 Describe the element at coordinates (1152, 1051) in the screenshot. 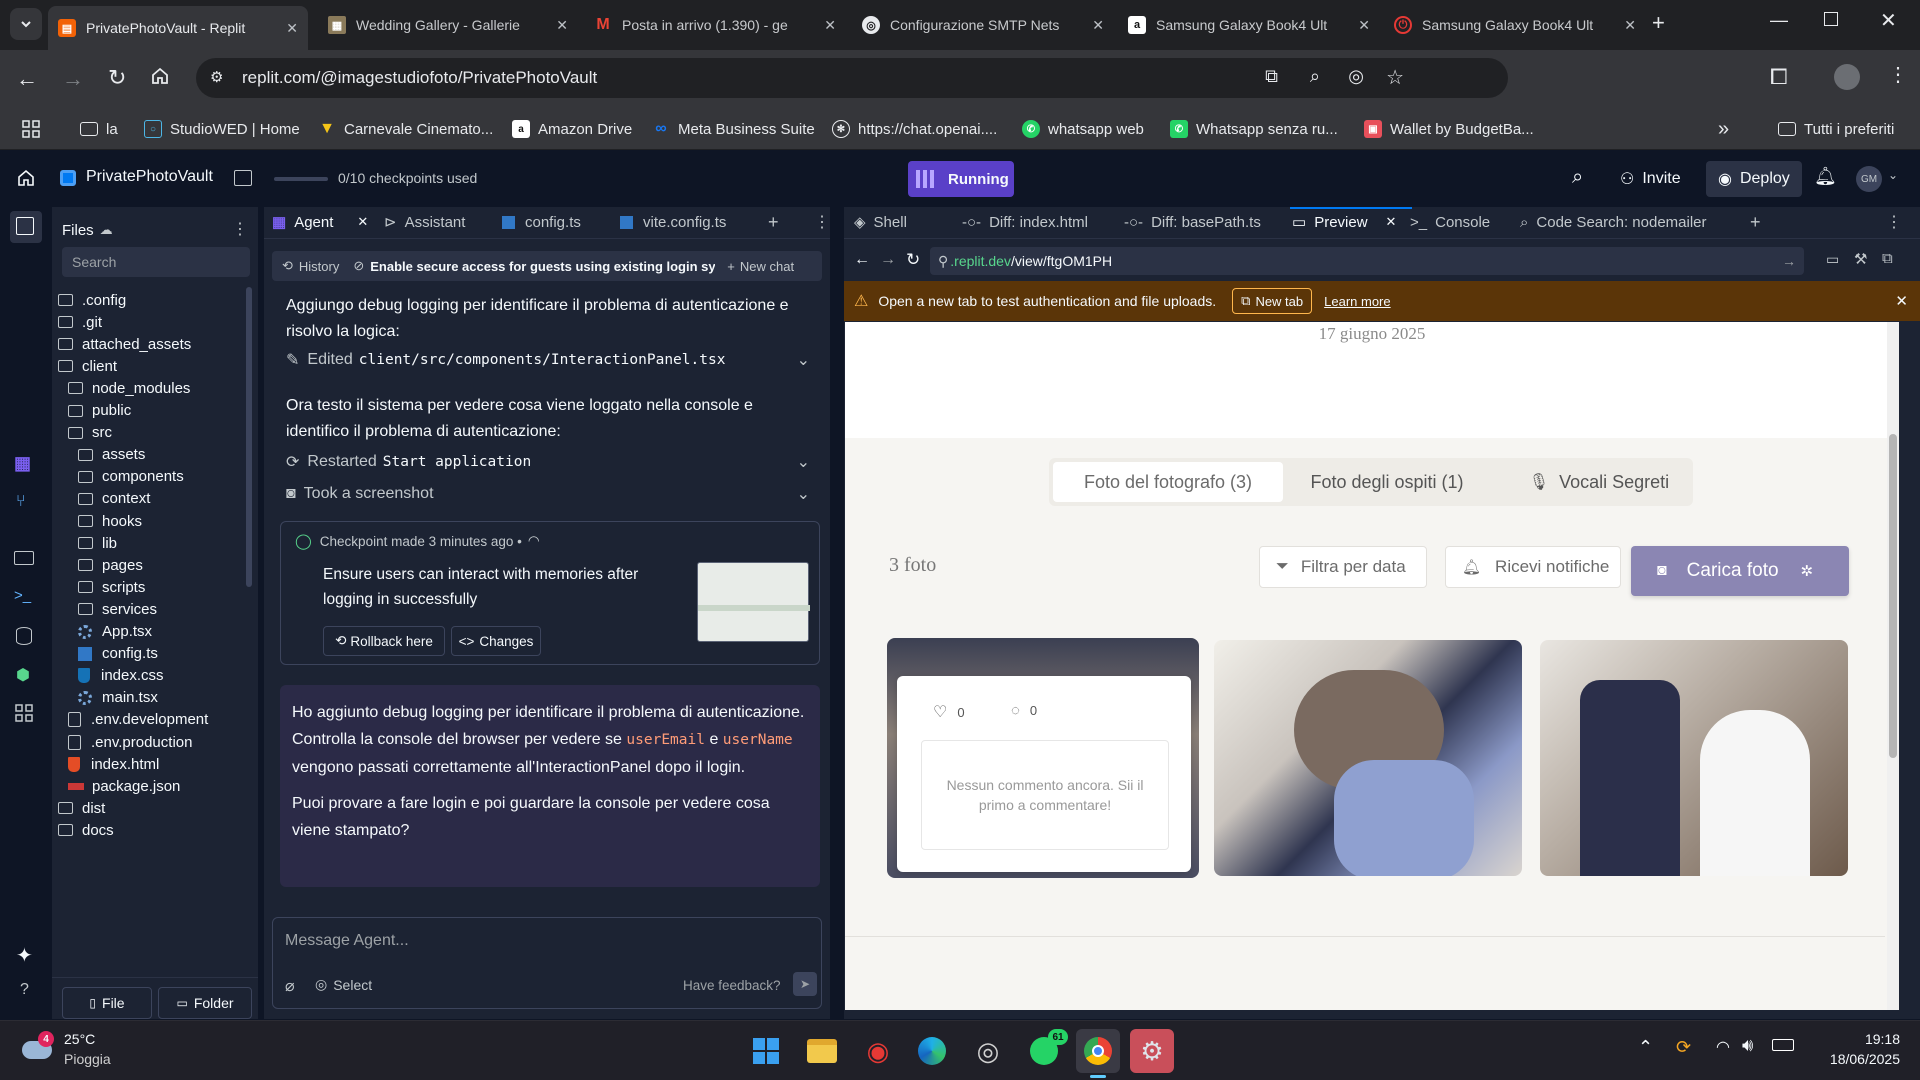

I see `settings-taskbar-icon: ⚙` at that location.